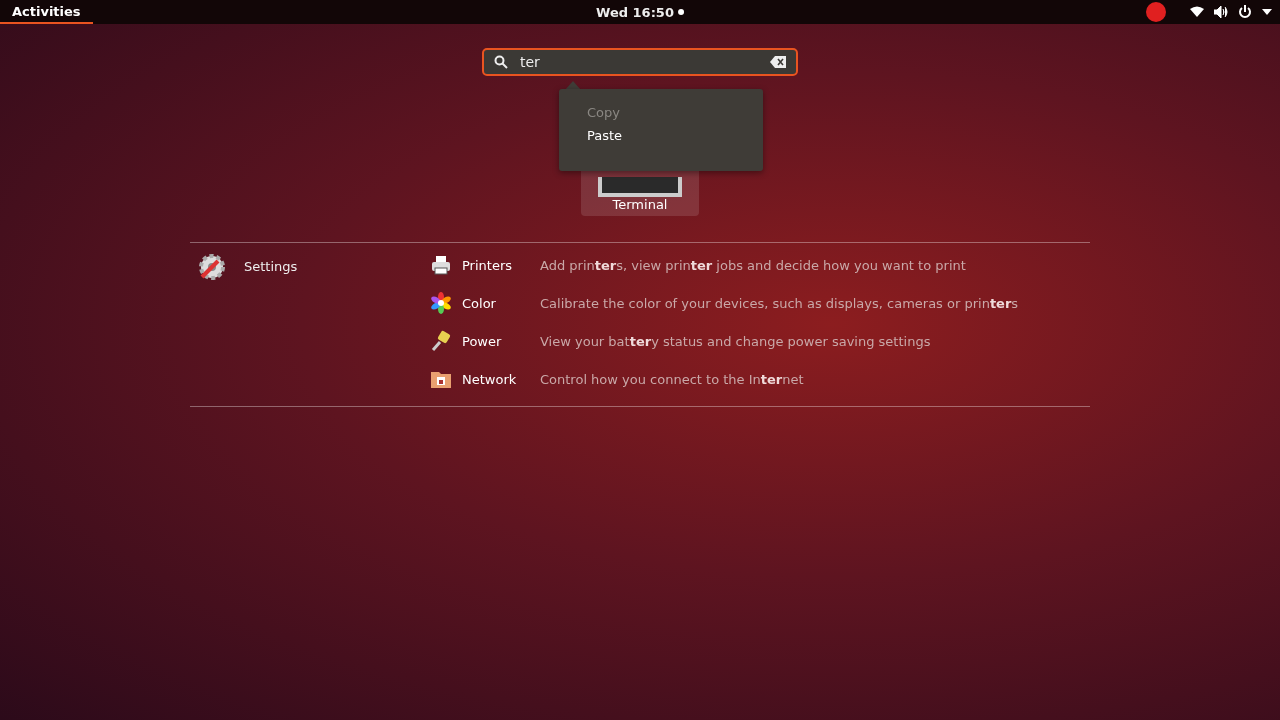 The image size is (1280, 720). Describe the element at coordinates (640, 204) in the screenshot. I see `app-label: Terminal` at that location.